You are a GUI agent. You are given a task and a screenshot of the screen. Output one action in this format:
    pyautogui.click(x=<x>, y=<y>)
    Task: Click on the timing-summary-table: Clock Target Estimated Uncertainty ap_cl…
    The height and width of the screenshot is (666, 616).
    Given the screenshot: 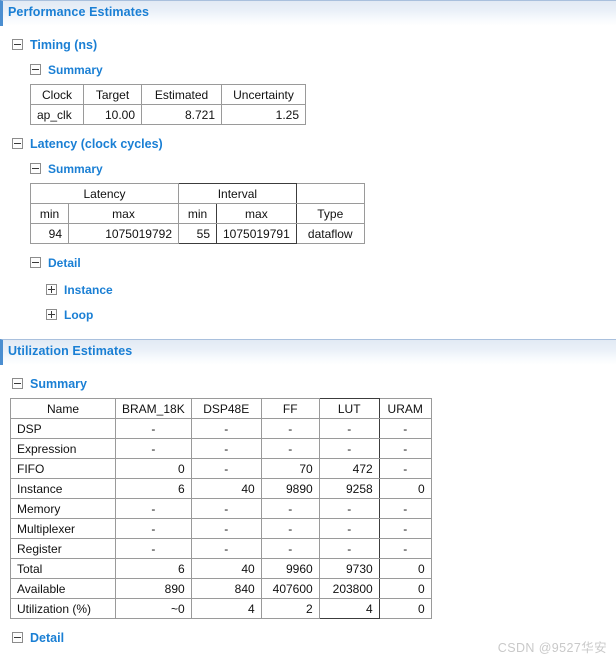 What is the action you would take?
    pyautogui.click(x=168, y=104)
    